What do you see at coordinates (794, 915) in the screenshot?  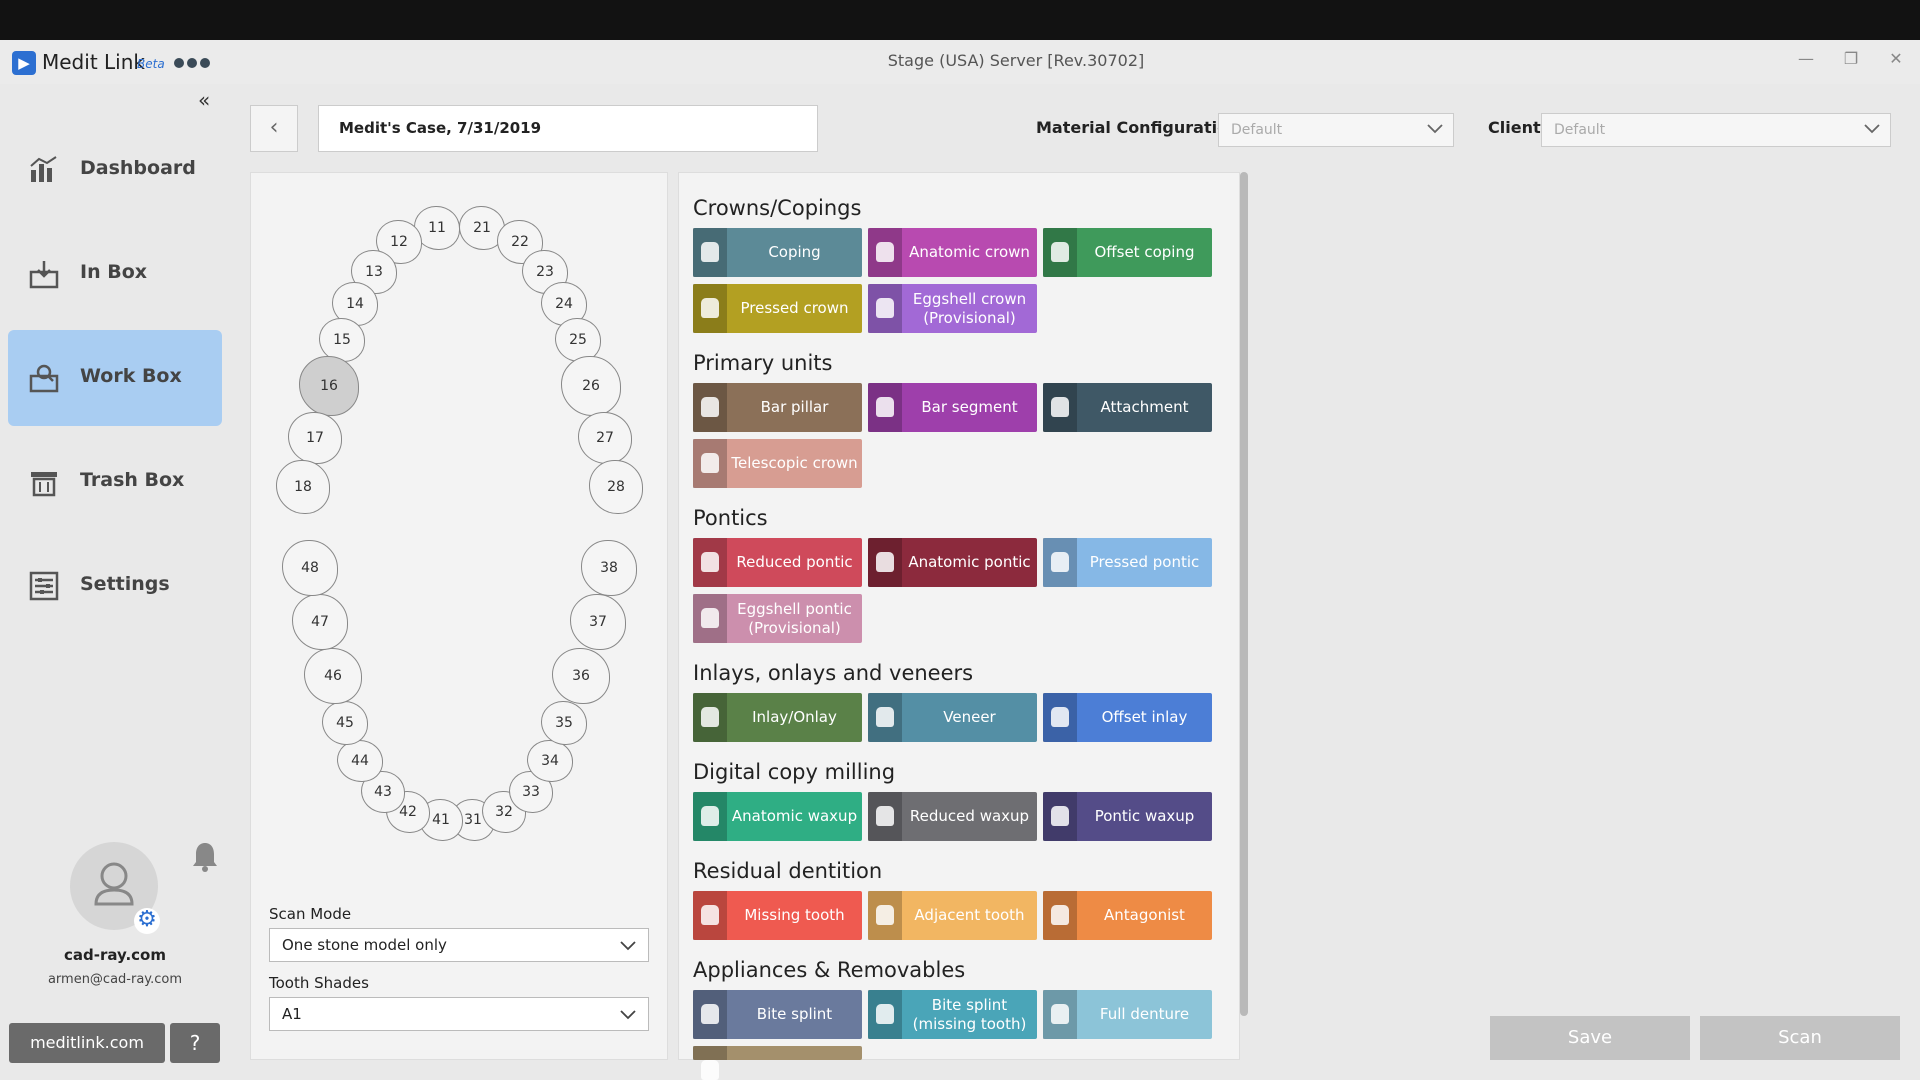 I see `type-label: Missing tooth` at bounding box center [794, 915].